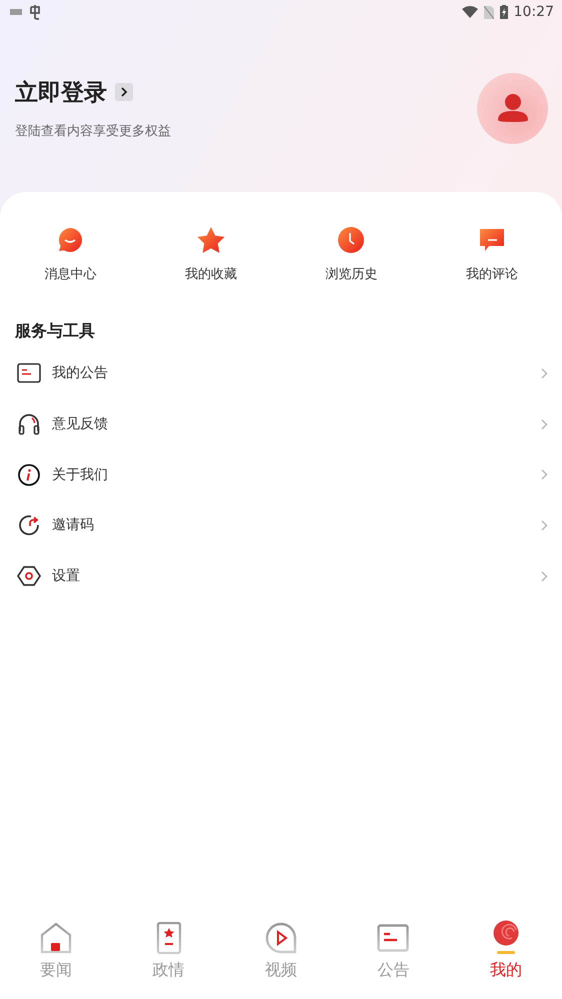  What do you see at coordinates (281, 525) in the screenshot?
I see `menu-item: 邀请码` at bounding box center [281, 525].